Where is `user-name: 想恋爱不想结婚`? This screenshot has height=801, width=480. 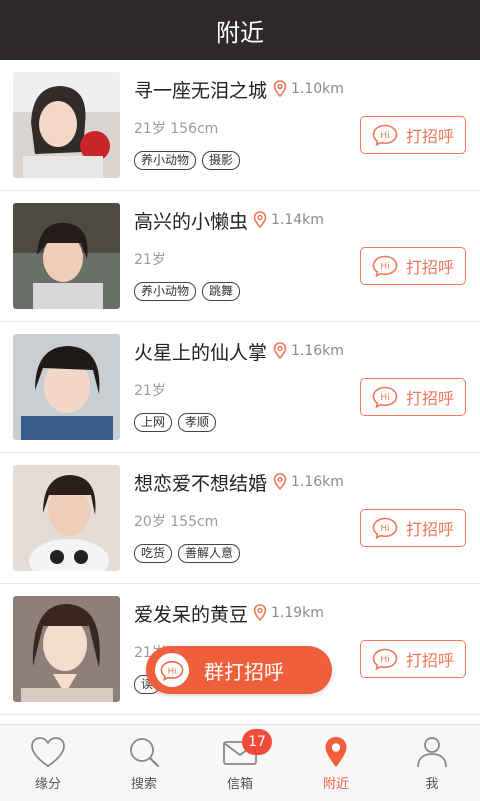 user-name: 想恋爱不想结婚 is located at coordinates (201, 484).